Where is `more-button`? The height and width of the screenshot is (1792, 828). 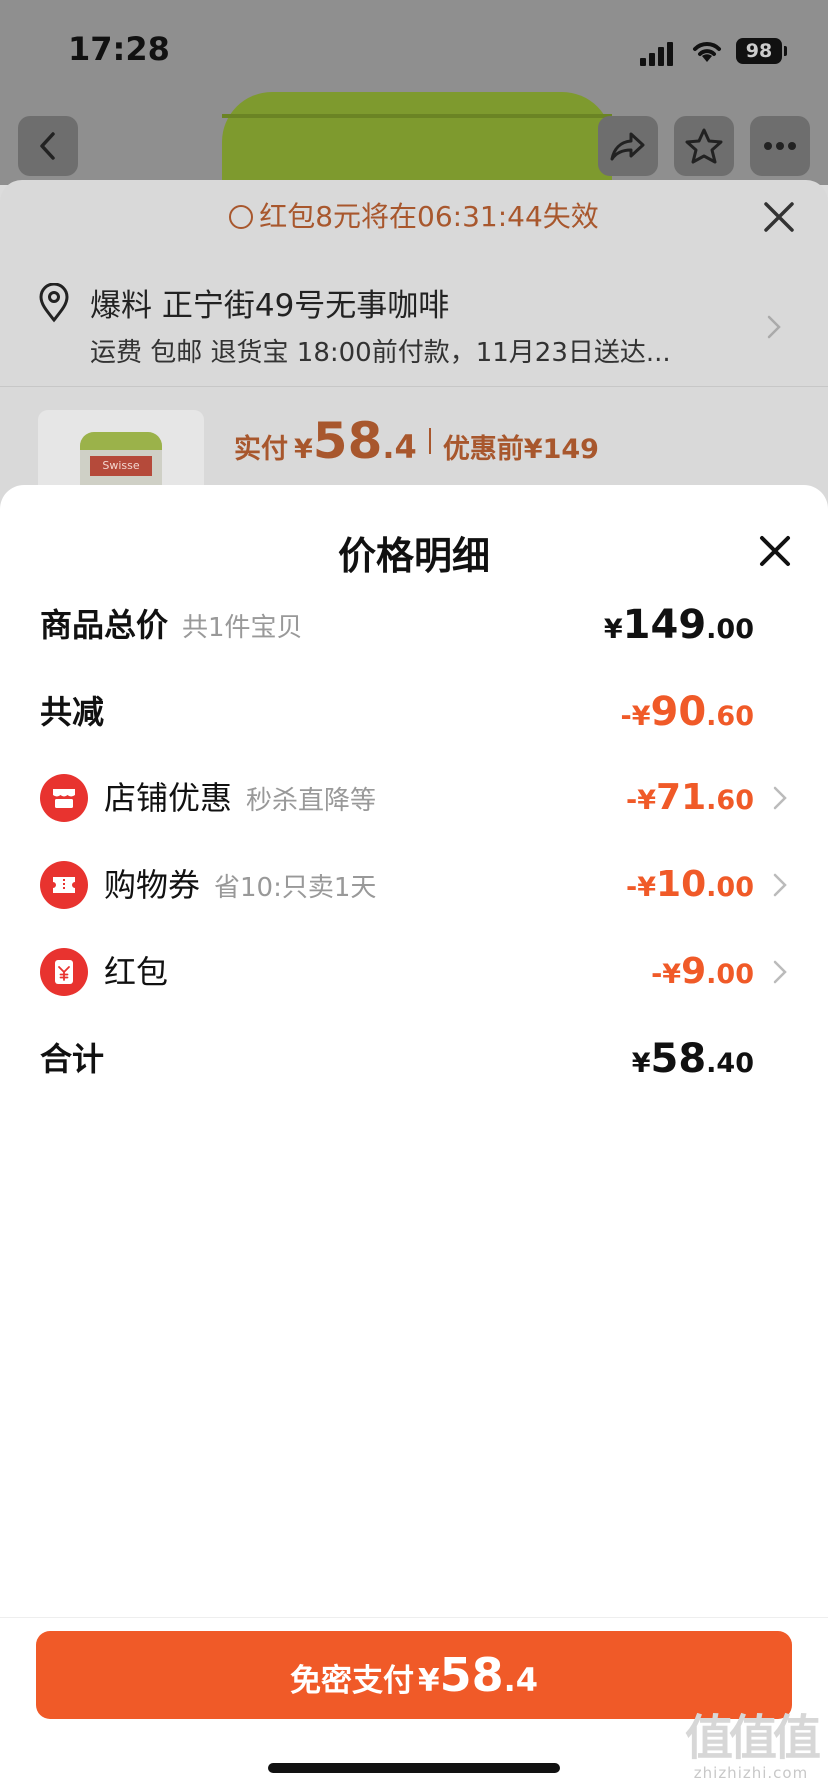
more-button is located at coordinates (780, 146).